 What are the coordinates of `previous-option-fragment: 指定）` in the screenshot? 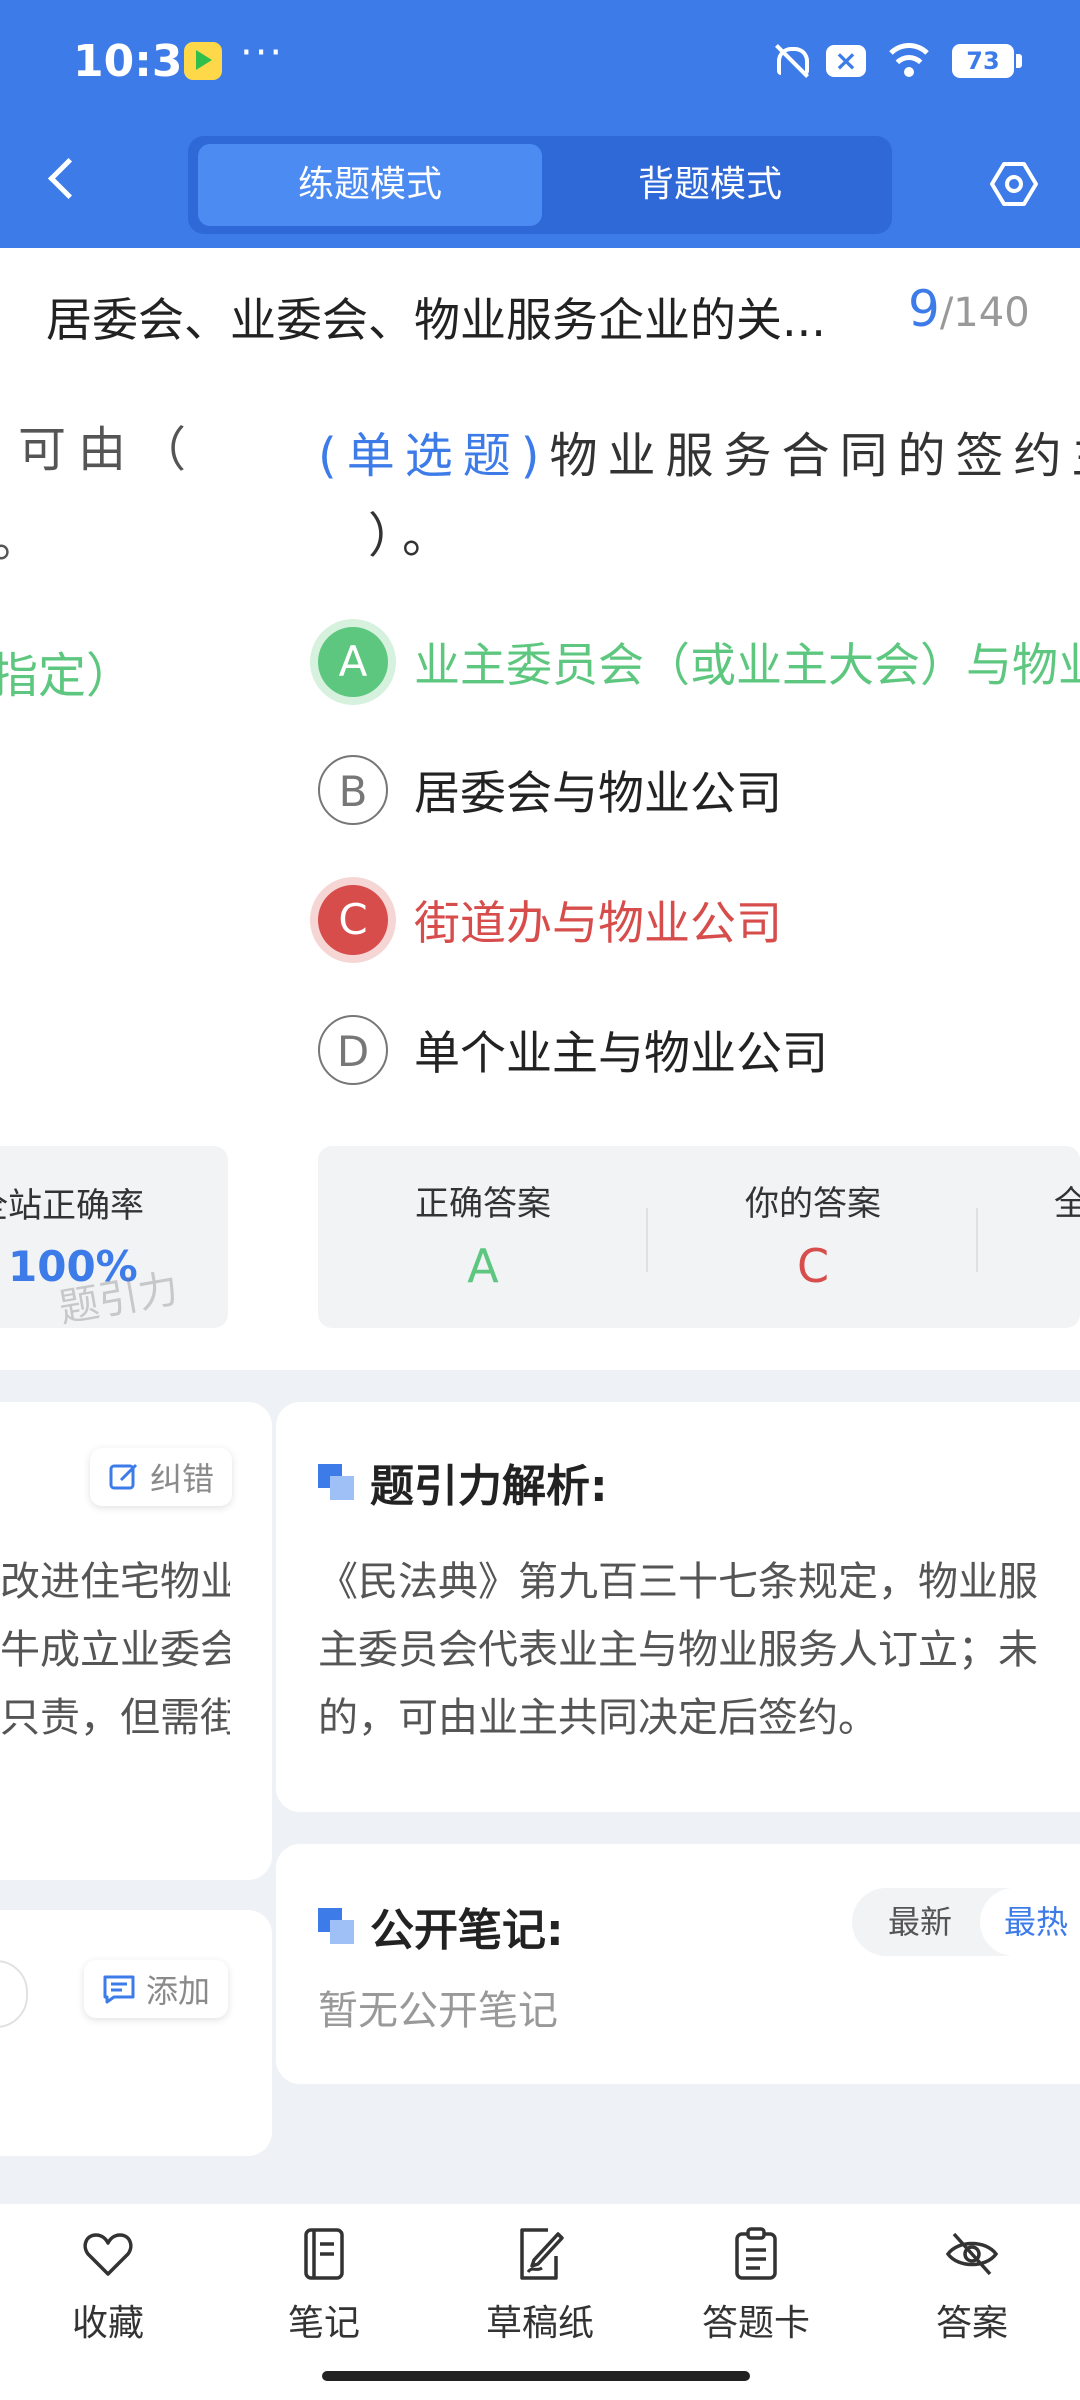 It's located at (67, 676).